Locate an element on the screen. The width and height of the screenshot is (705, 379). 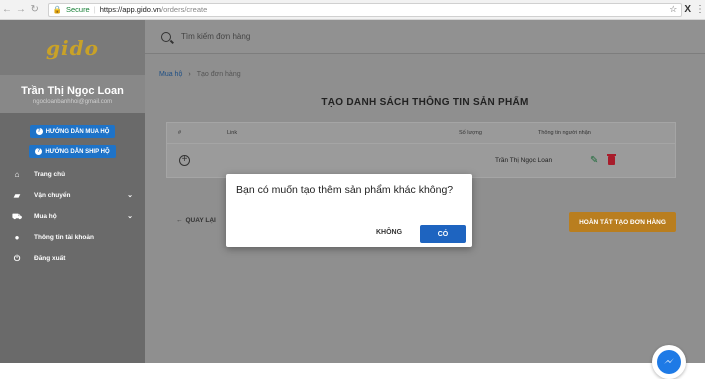
breadcrumb: Mua hộ › Tạo đơn hàng is located at coordinates (200, 74).